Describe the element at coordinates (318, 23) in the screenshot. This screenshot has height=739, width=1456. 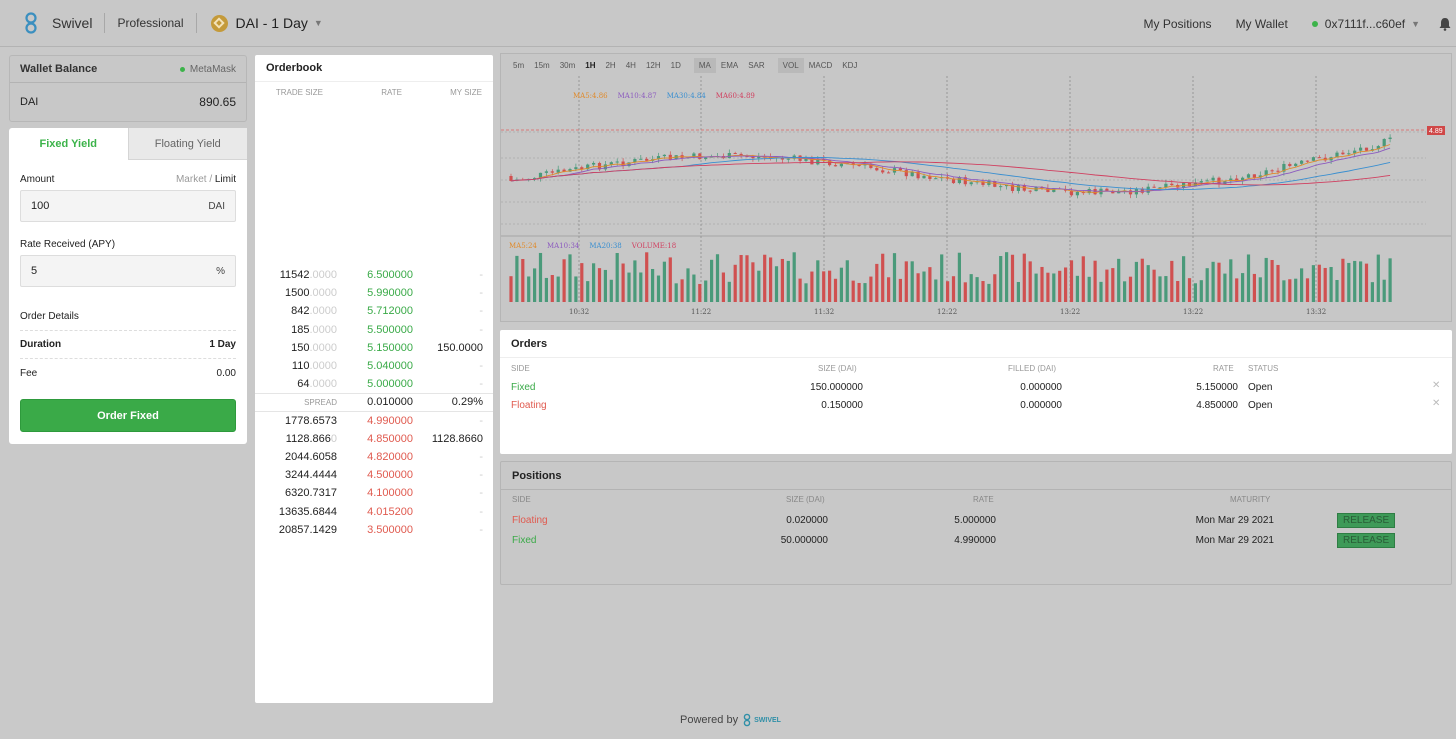
I see `chevron-down-icon: ▼` at that location.